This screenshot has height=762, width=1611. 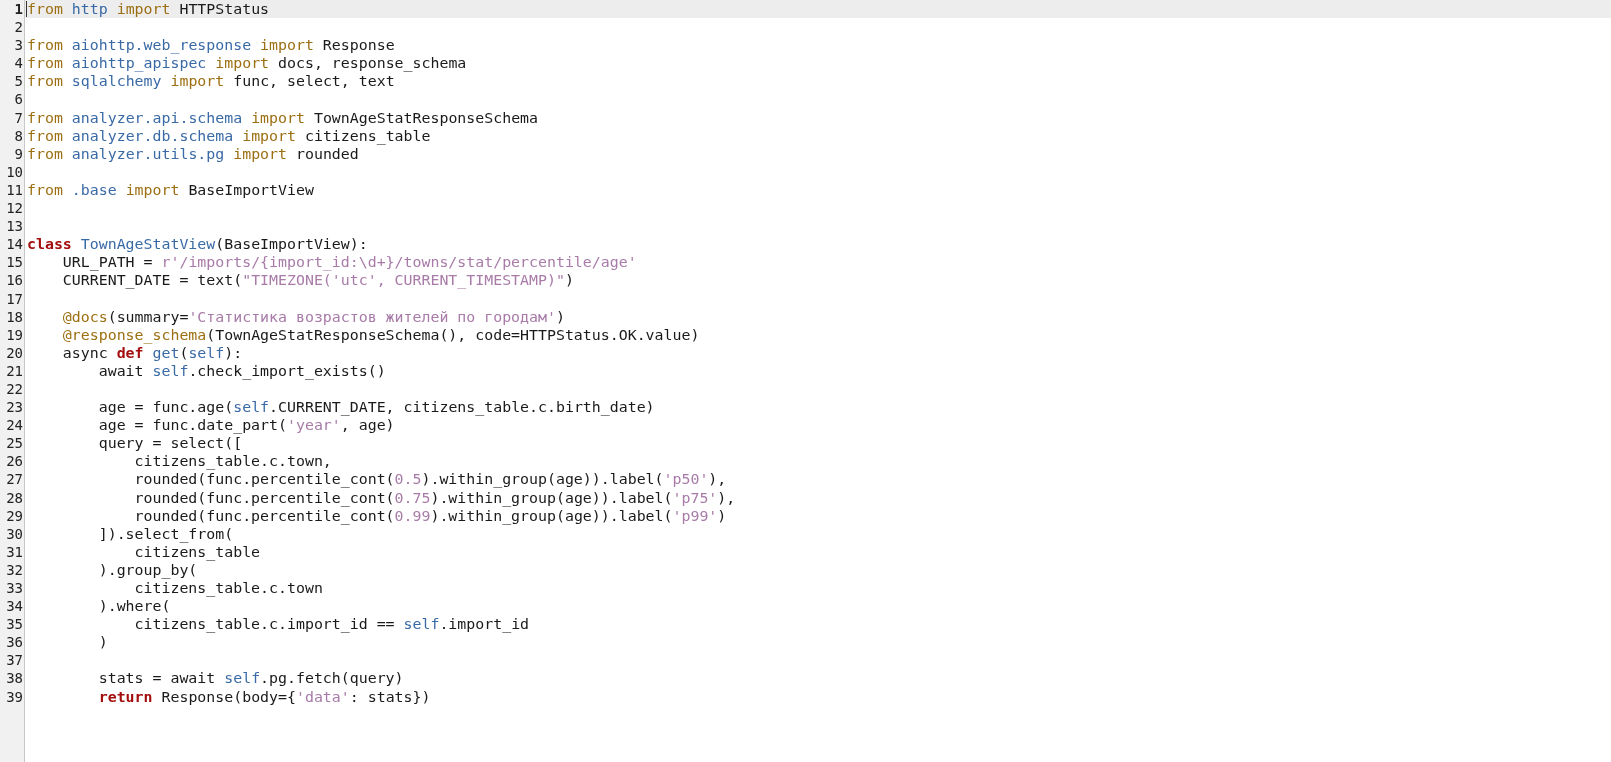 What do you see at coordinates (14, 642) in the screenshot?
I see `line-number: 36` at bounding box center [14, 642].